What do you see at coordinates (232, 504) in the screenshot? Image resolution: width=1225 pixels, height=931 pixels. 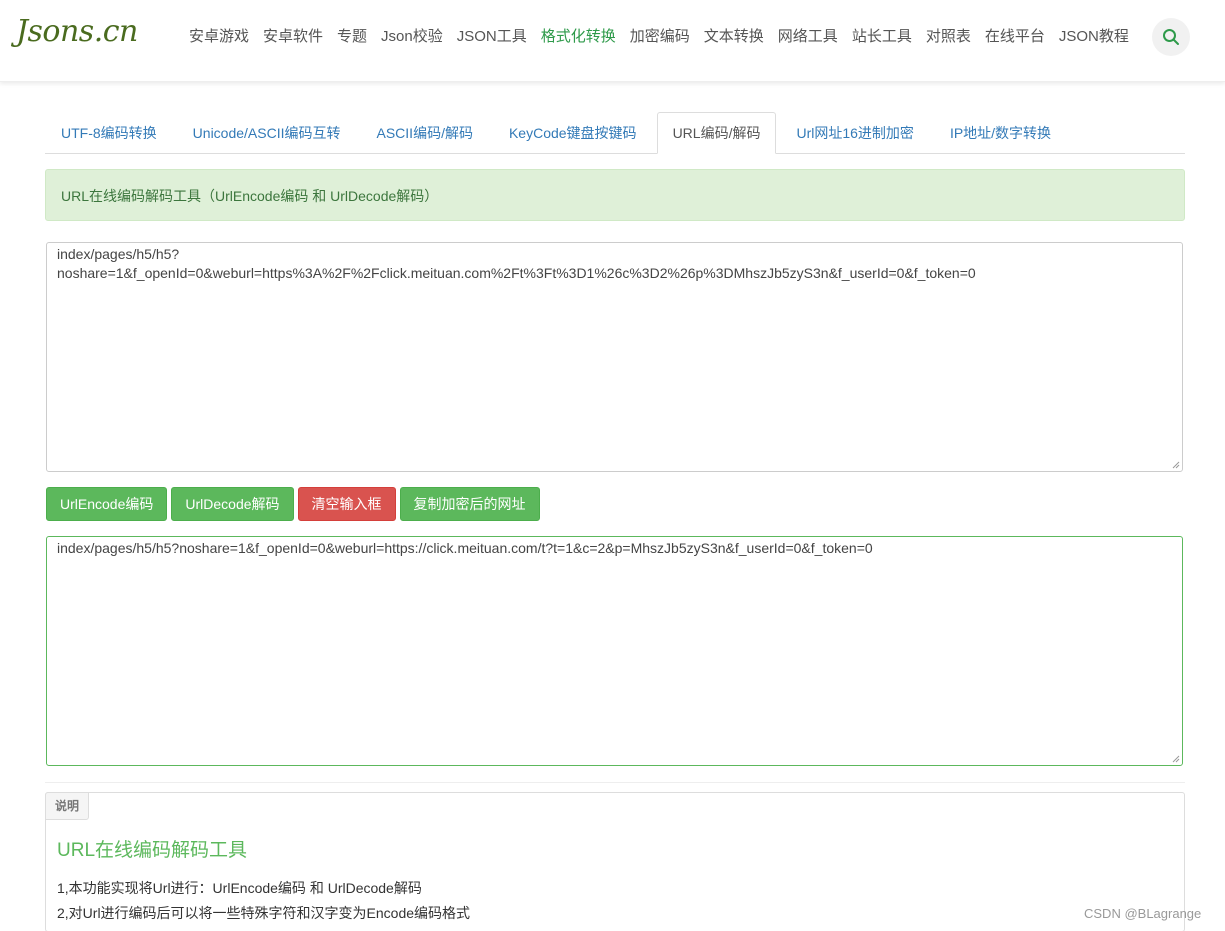 I see `url-decode-button: UrlDecode解码` at bounding box center [232, 504].